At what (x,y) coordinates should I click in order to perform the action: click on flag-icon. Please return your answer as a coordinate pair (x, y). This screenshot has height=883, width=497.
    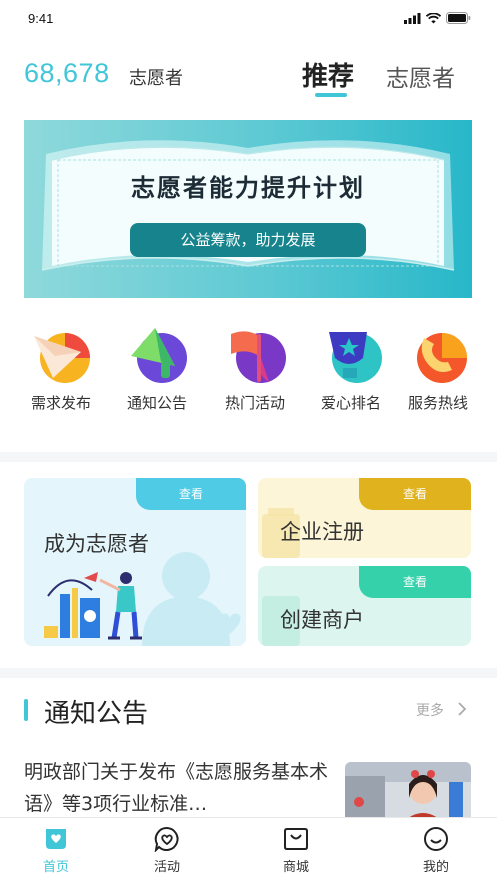
    Looking at the image, I should click on (258, 357).